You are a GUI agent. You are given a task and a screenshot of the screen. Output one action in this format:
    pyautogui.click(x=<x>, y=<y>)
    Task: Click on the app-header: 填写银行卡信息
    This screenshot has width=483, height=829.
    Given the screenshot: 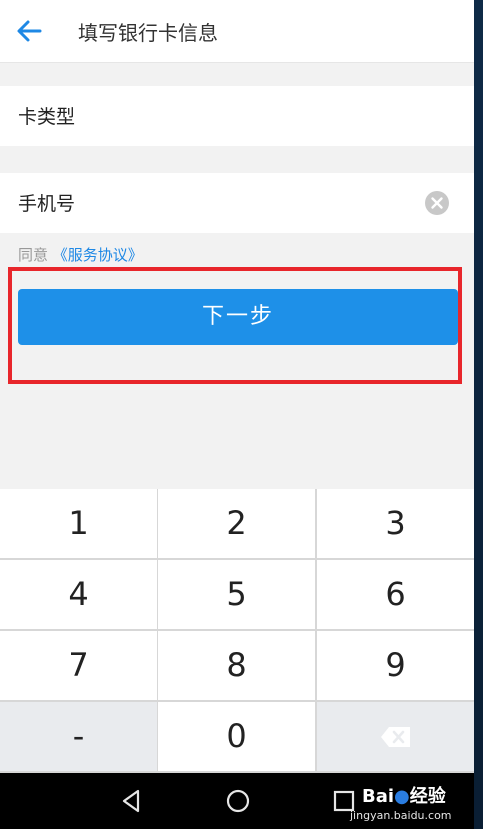 What is the action you would take?
    pyautogui.click(x=237, y=31)
    